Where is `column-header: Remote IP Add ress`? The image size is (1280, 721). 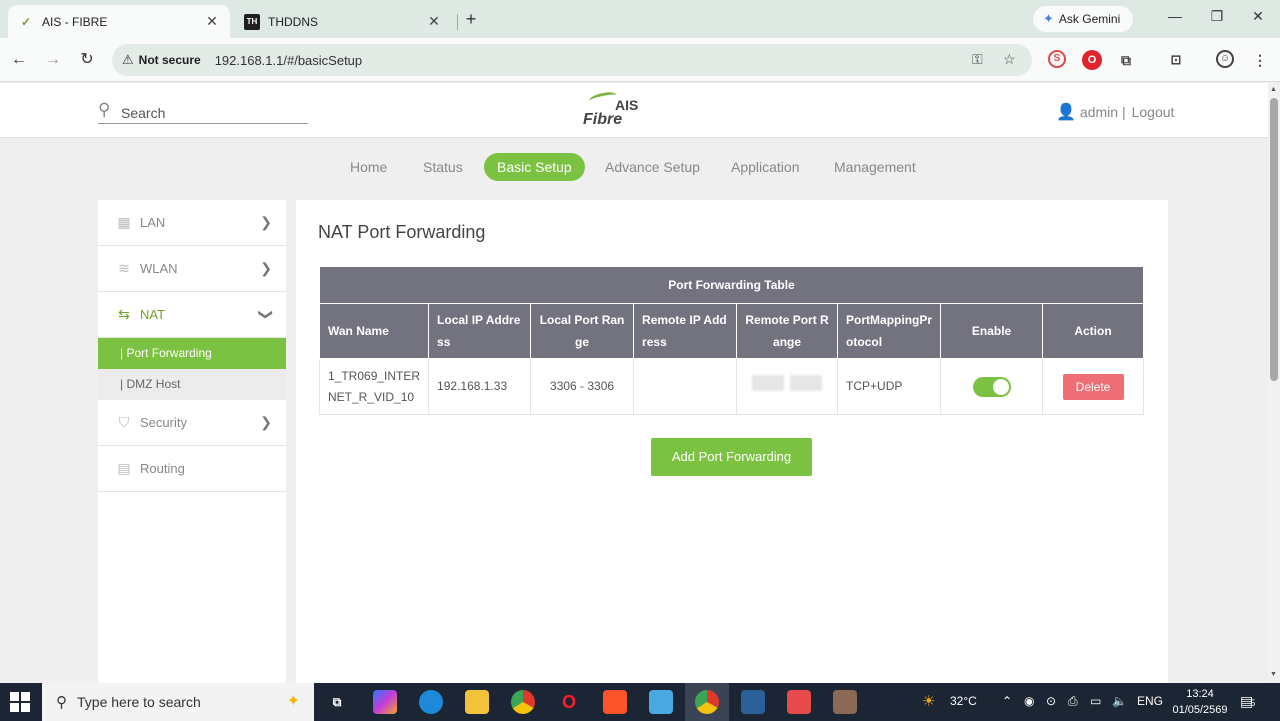
column-header: Remote IP Add ress is located at coordinates (685, 331).